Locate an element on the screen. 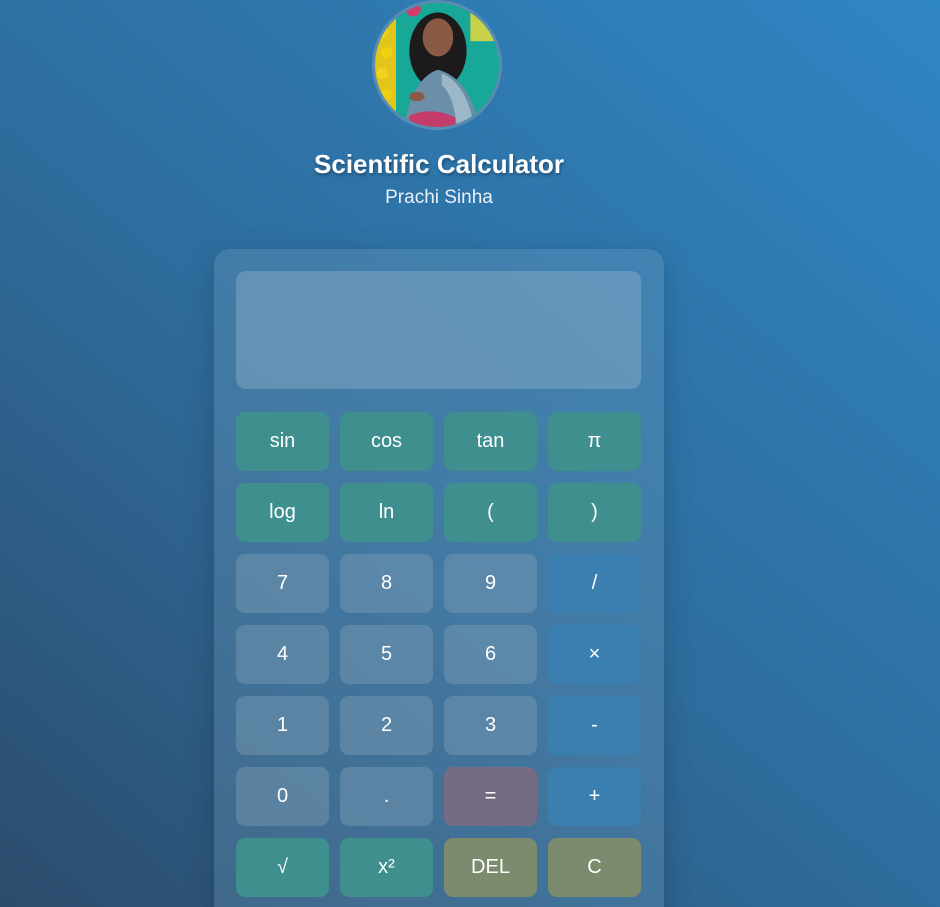 The width and height of the screenshot is (940, 907). key-sqrt: √ is located at coordinates (282, 867).